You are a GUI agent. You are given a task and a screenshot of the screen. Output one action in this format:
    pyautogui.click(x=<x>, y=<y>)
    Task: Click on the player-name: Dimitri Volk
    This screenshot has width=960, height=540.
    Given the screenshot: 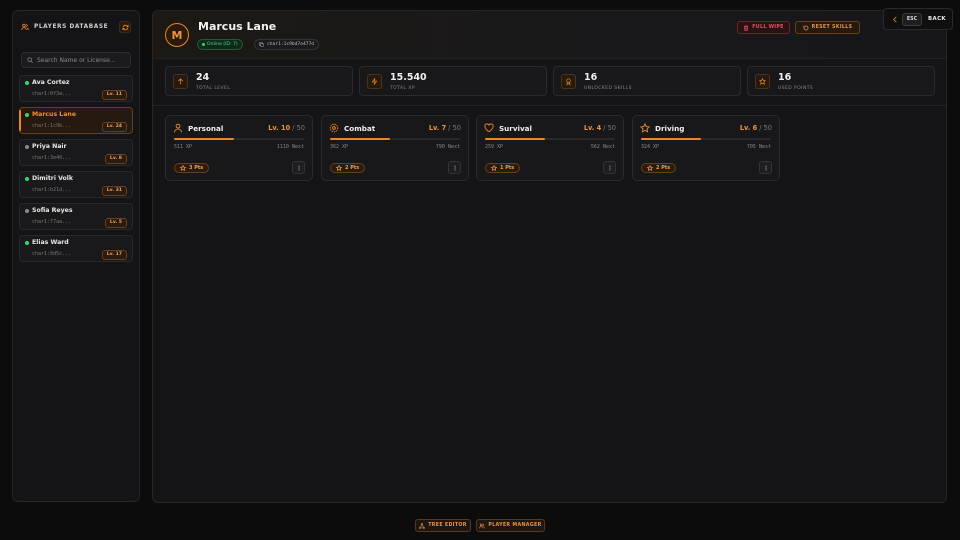 What is the action you would take?
    pyautogui.click(x=53, y=178)
    